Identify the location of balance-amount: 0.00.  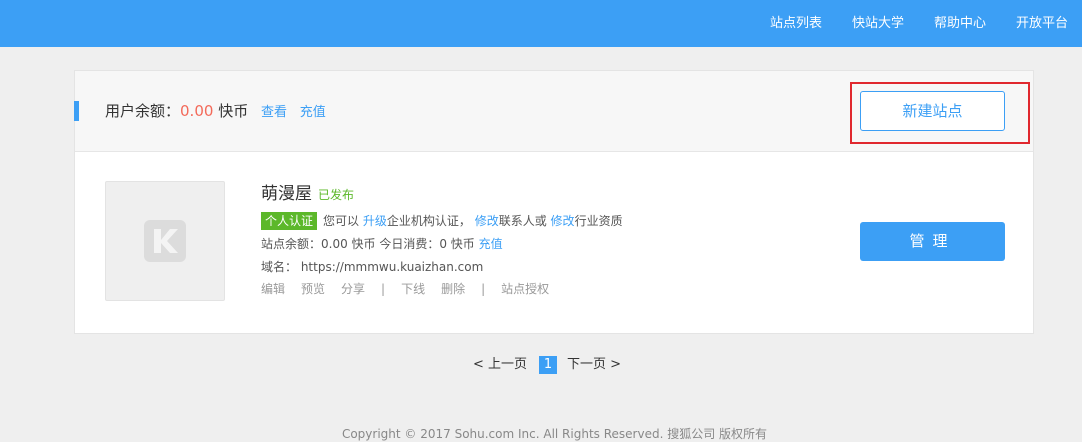
(197, 111).